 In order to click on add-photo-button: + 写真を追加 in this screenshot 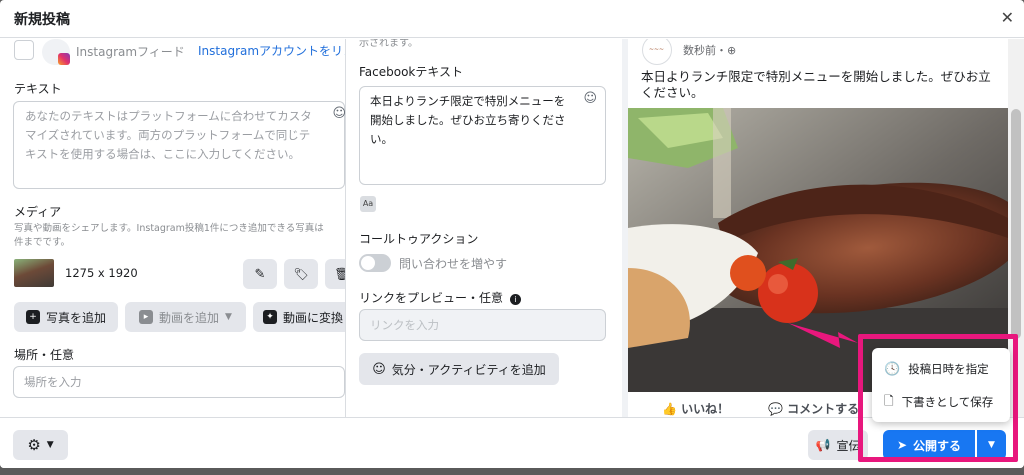, I will do `click(66, 317)`.